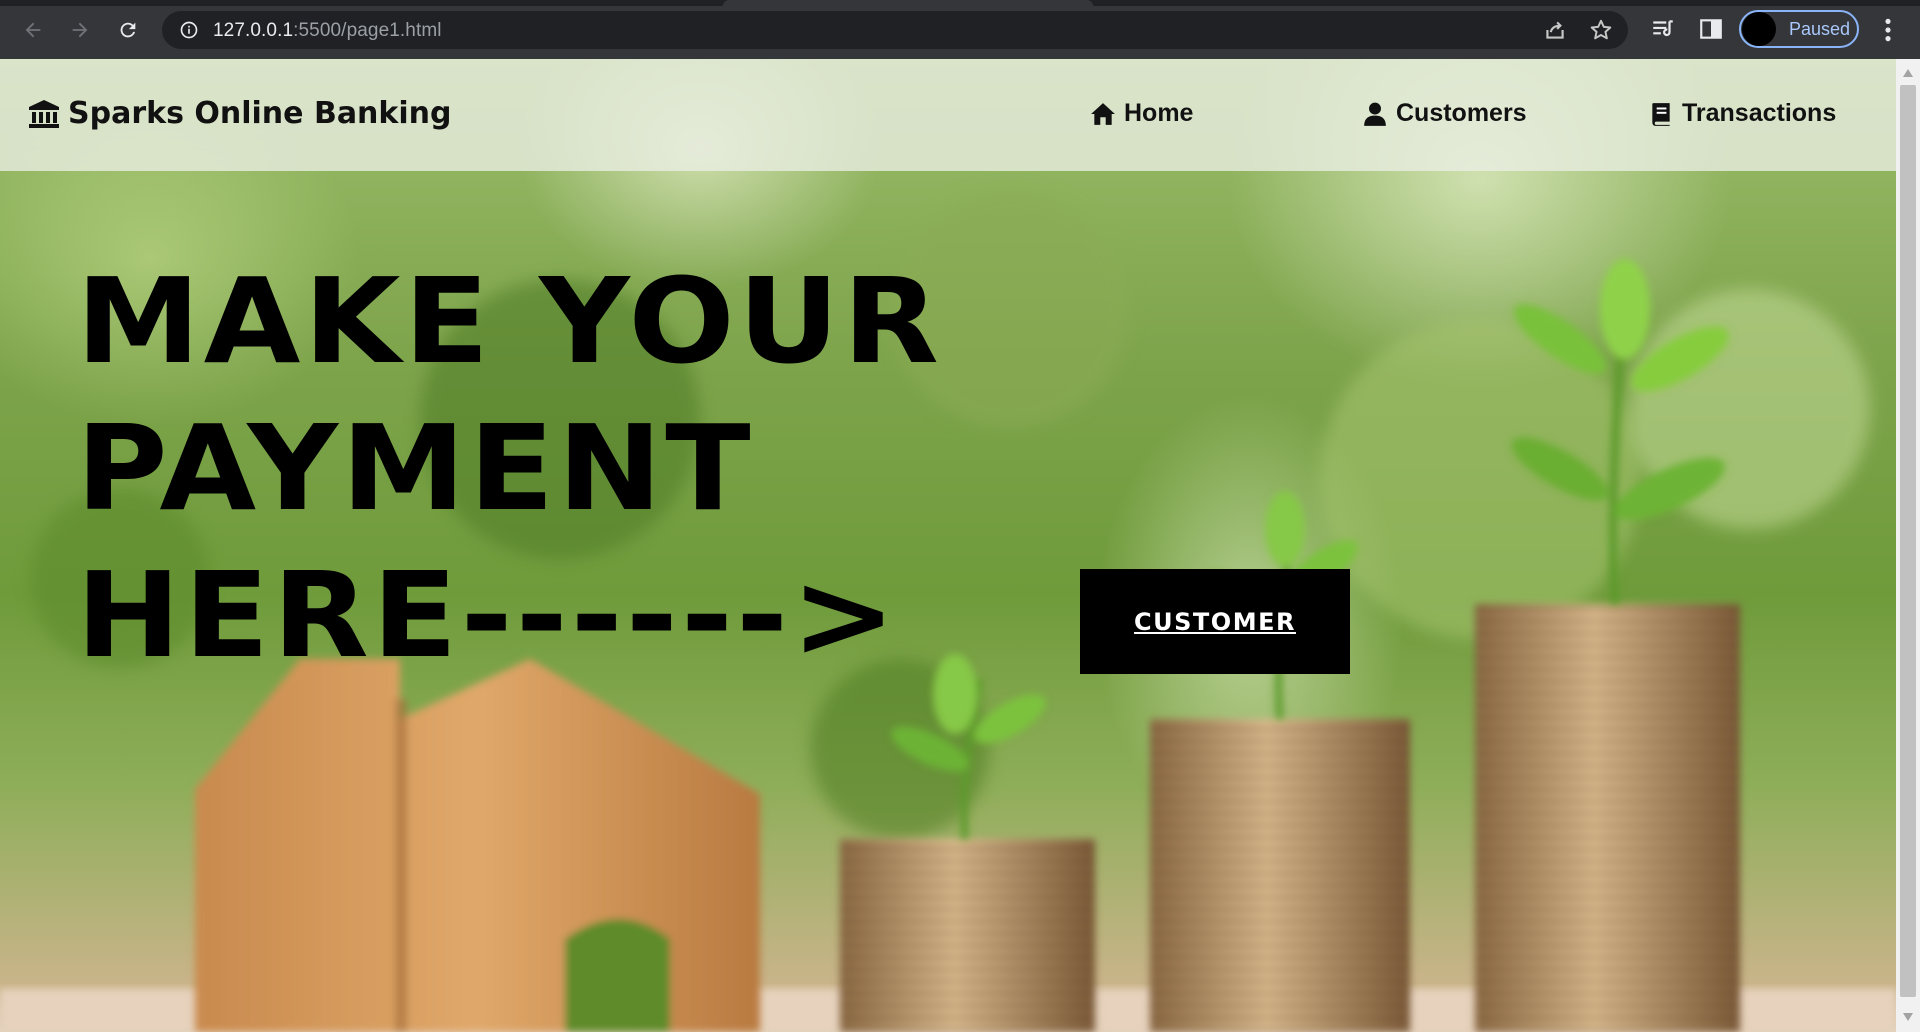 Image resolution: width=1920 pixels, height=1032 pixels. Describe the element at coordinates (1888, 30) in the screenshot. I see `kebab-menu-icon` at that location.